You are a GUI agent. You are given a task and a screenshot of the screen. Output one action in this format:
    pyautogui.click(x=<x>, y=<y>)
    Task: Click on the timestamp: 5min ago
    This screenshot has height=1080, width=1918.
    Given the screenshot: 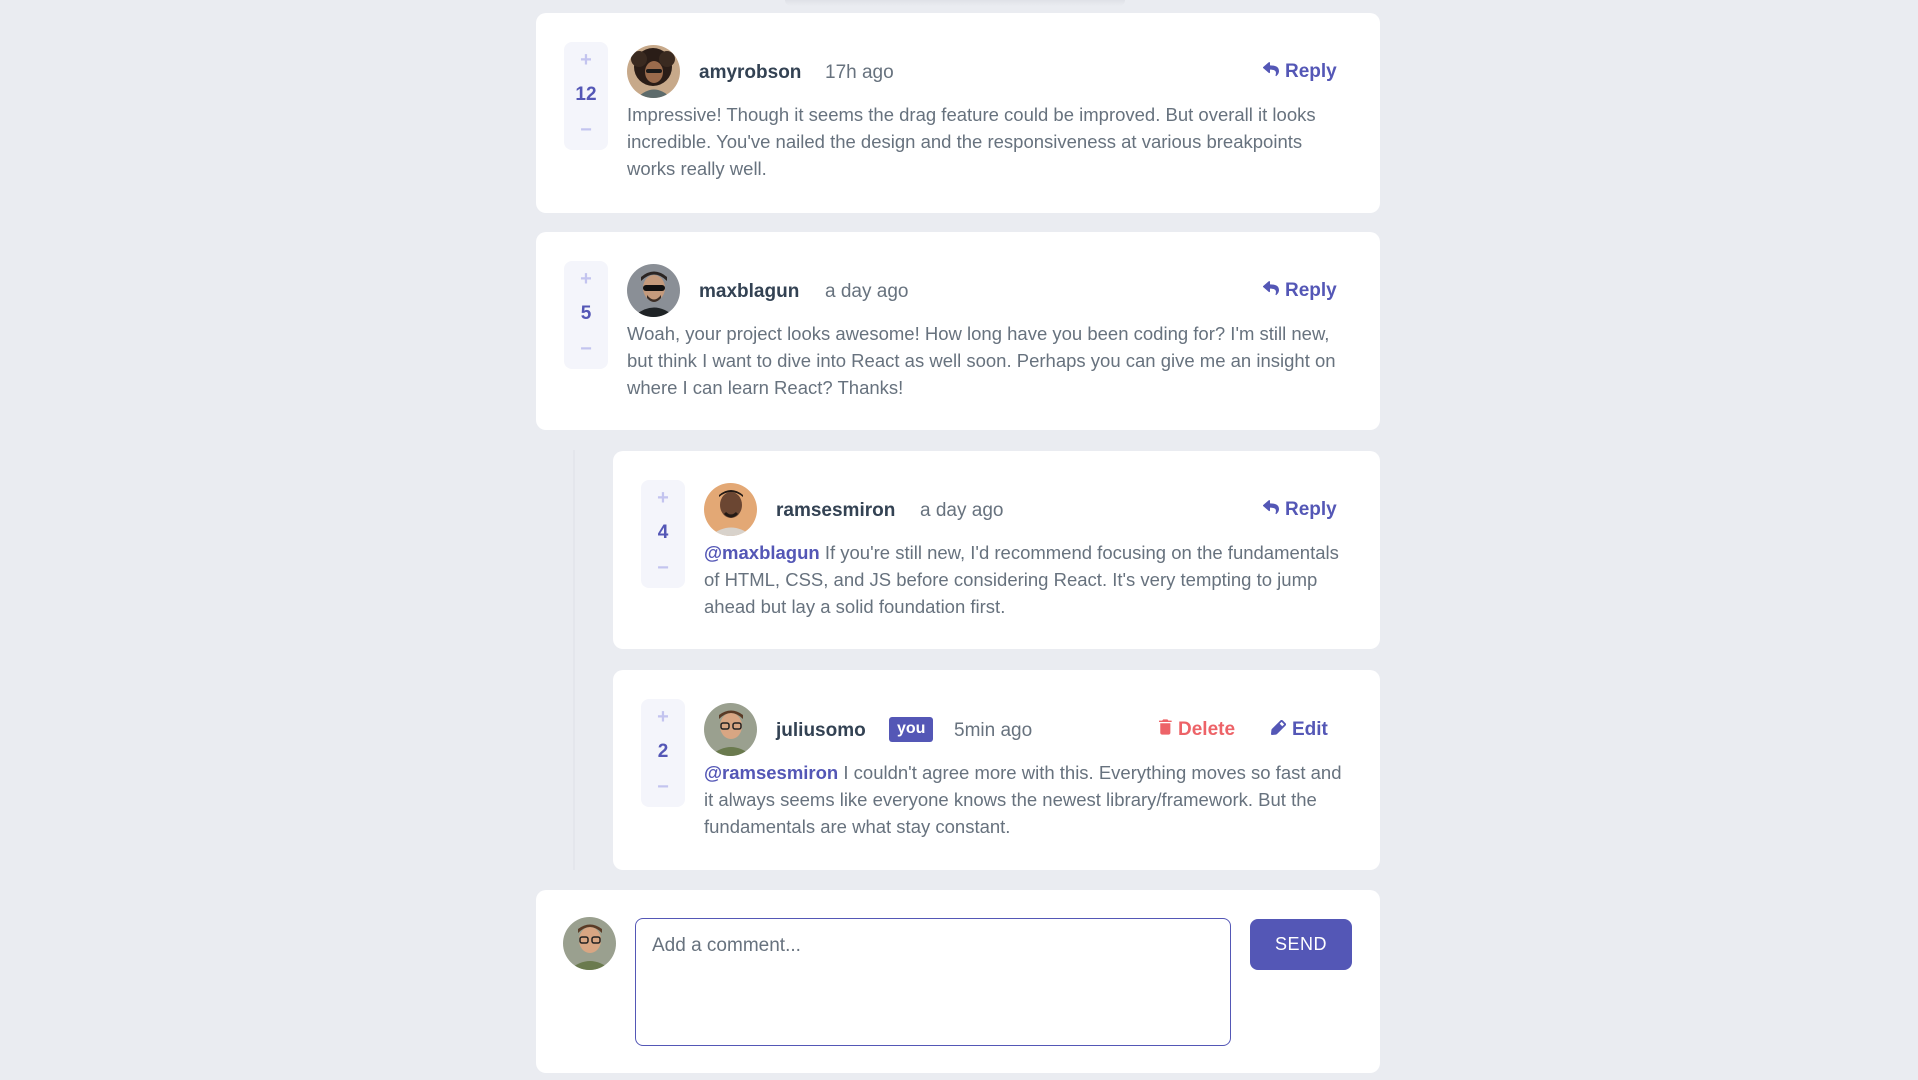 What is the action you would take?
    pyautogui.click(x=993, y=730)
    